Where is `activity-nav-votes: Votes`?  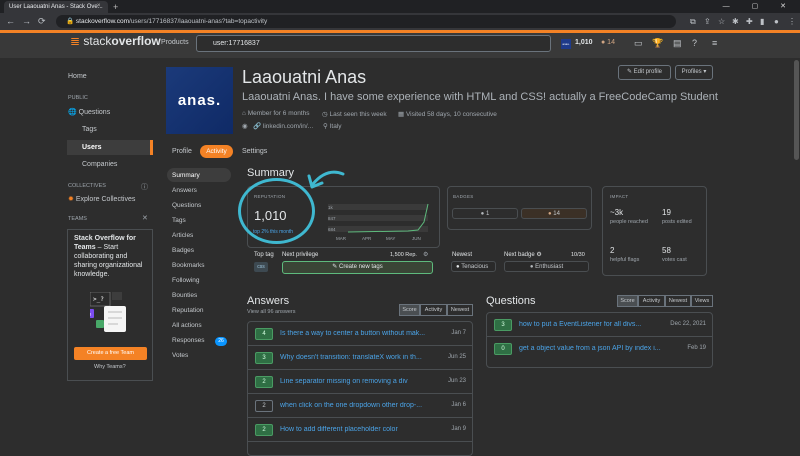 activity-nav-votes: Votes is located at coordinates (180, 355).